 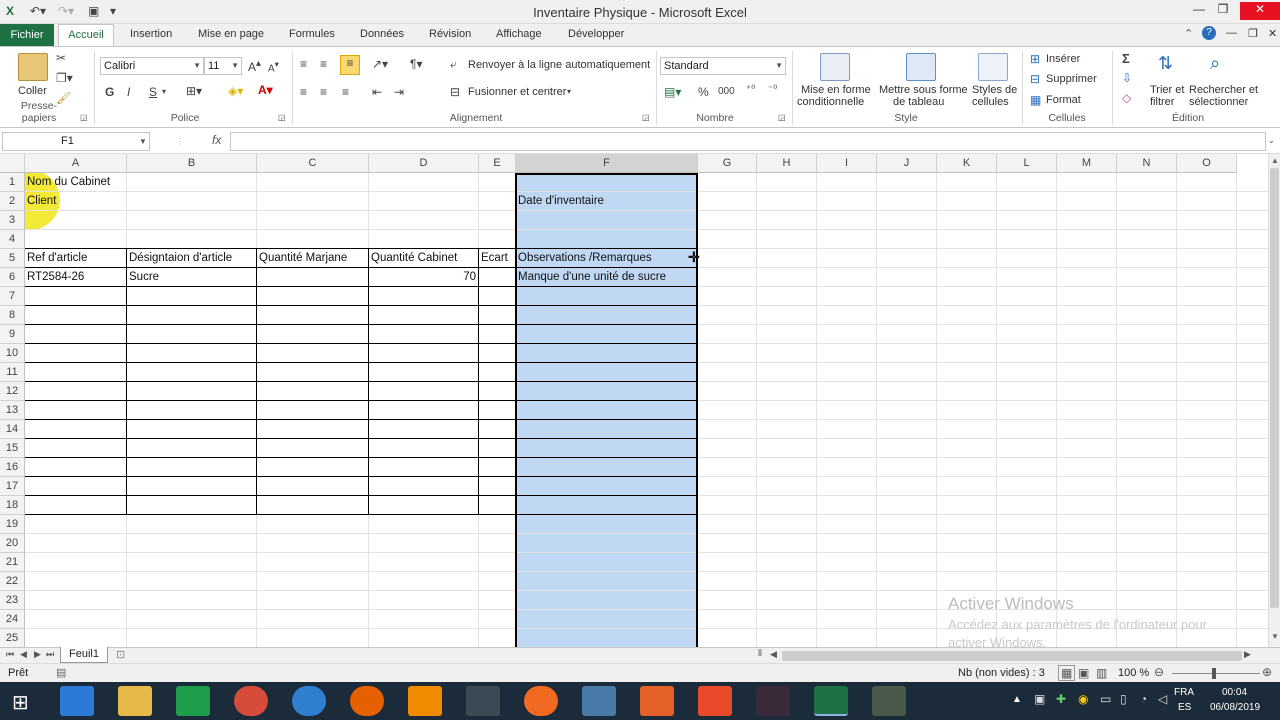 What do you see at coordinates (12, 353) in the screenshot?
I see `row-header-10: 10` at bounding box center [12, 353].